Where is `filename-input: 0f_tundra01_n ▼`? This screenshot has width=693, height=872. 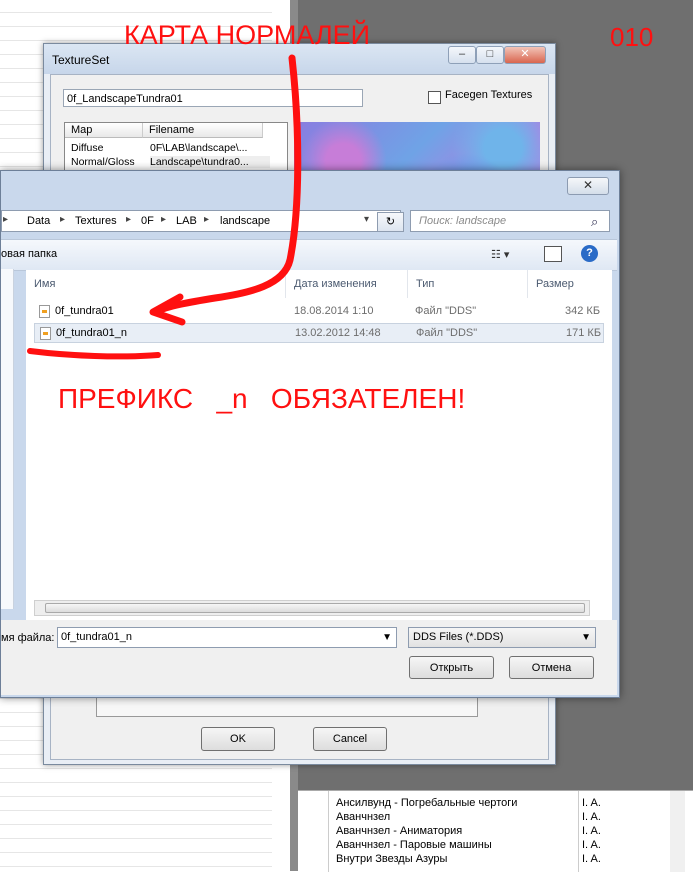
filename-input: 0f_tundra01_n ▼ is located at coordinates (227, 637).